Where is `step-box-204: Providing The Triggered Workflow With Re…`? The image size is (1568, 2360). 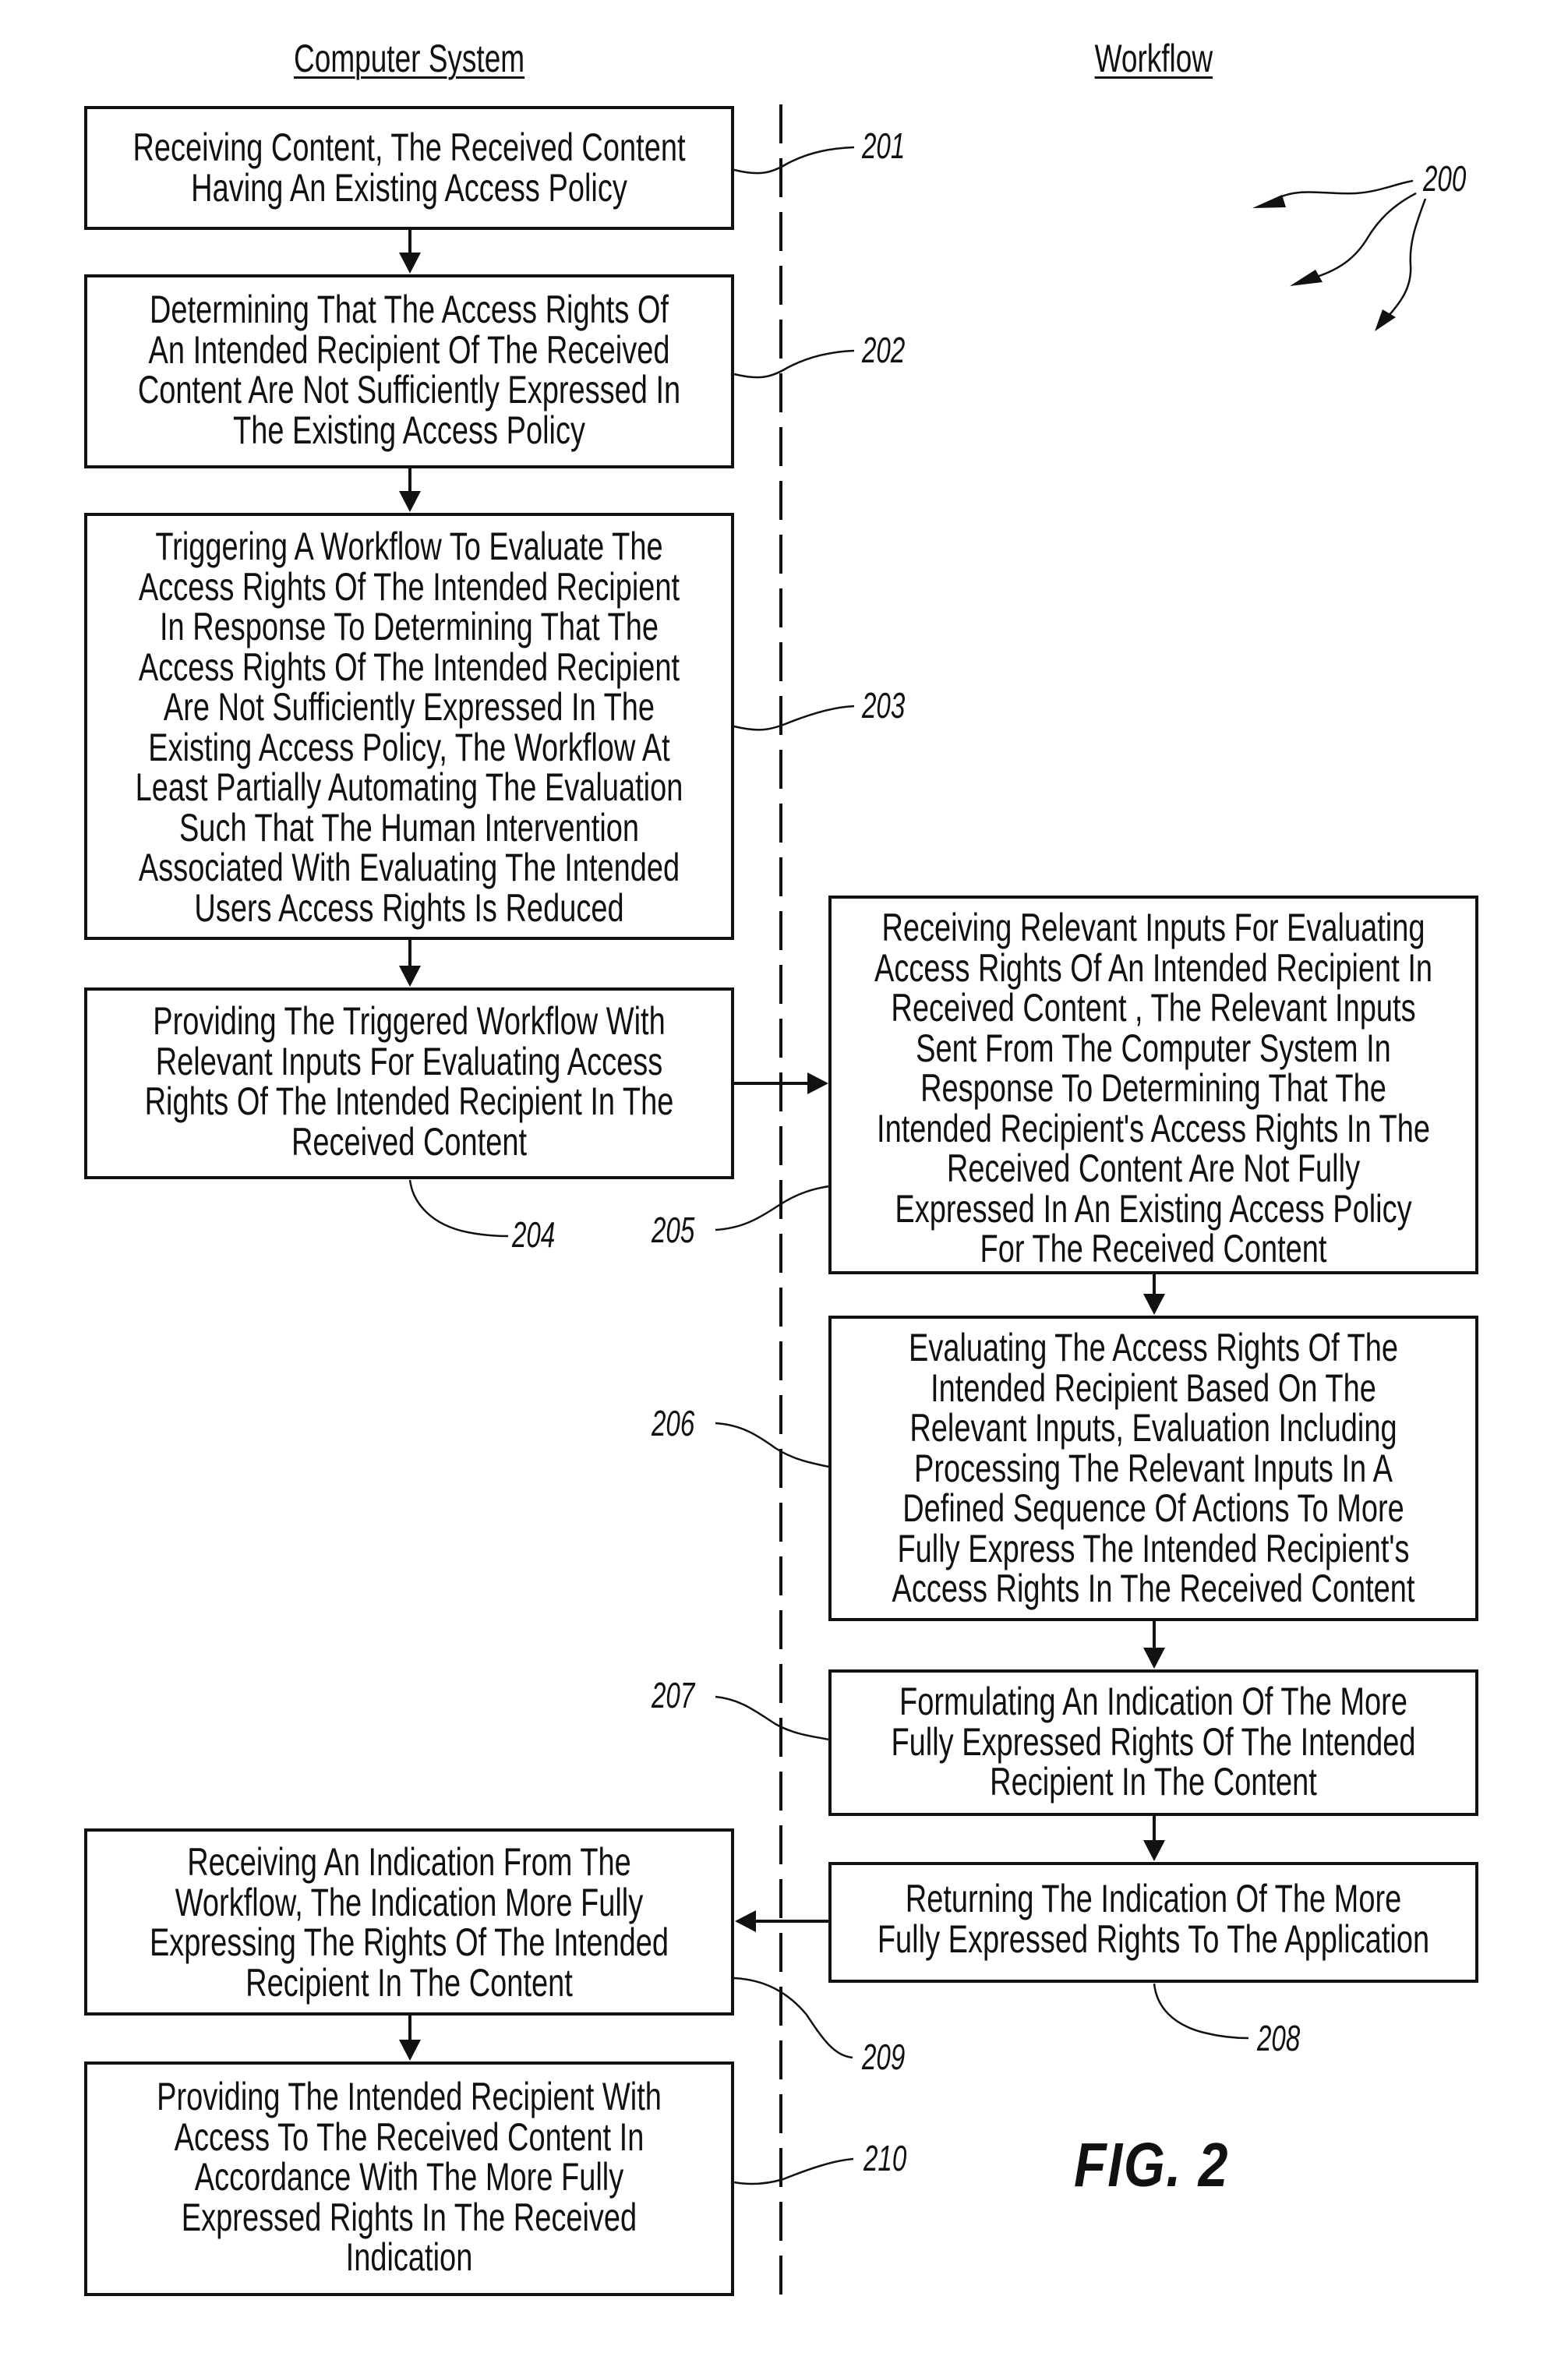 step-box-204: Providing The Triggered Workflow With Re… is located at coordinates (409, 1083).